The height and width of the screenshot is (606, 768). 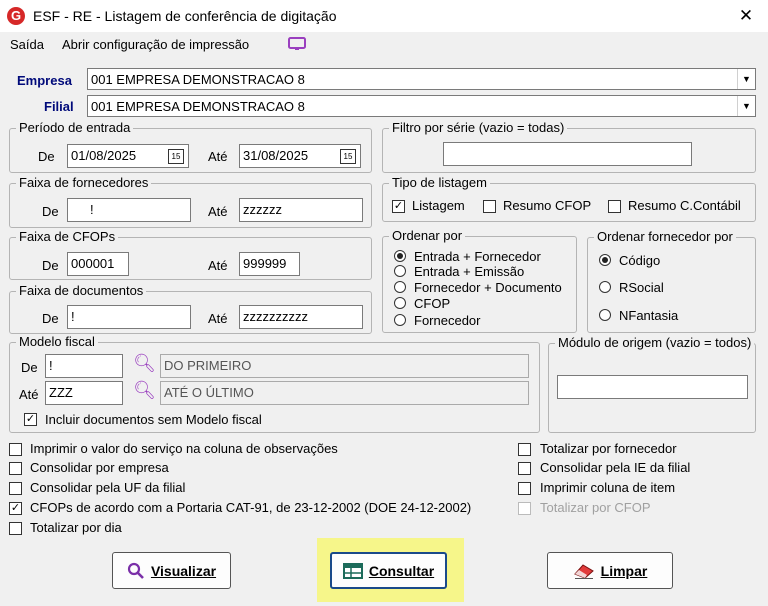 I want to click on ordenar-label-4: CFOP, so click(x=432, y=303).